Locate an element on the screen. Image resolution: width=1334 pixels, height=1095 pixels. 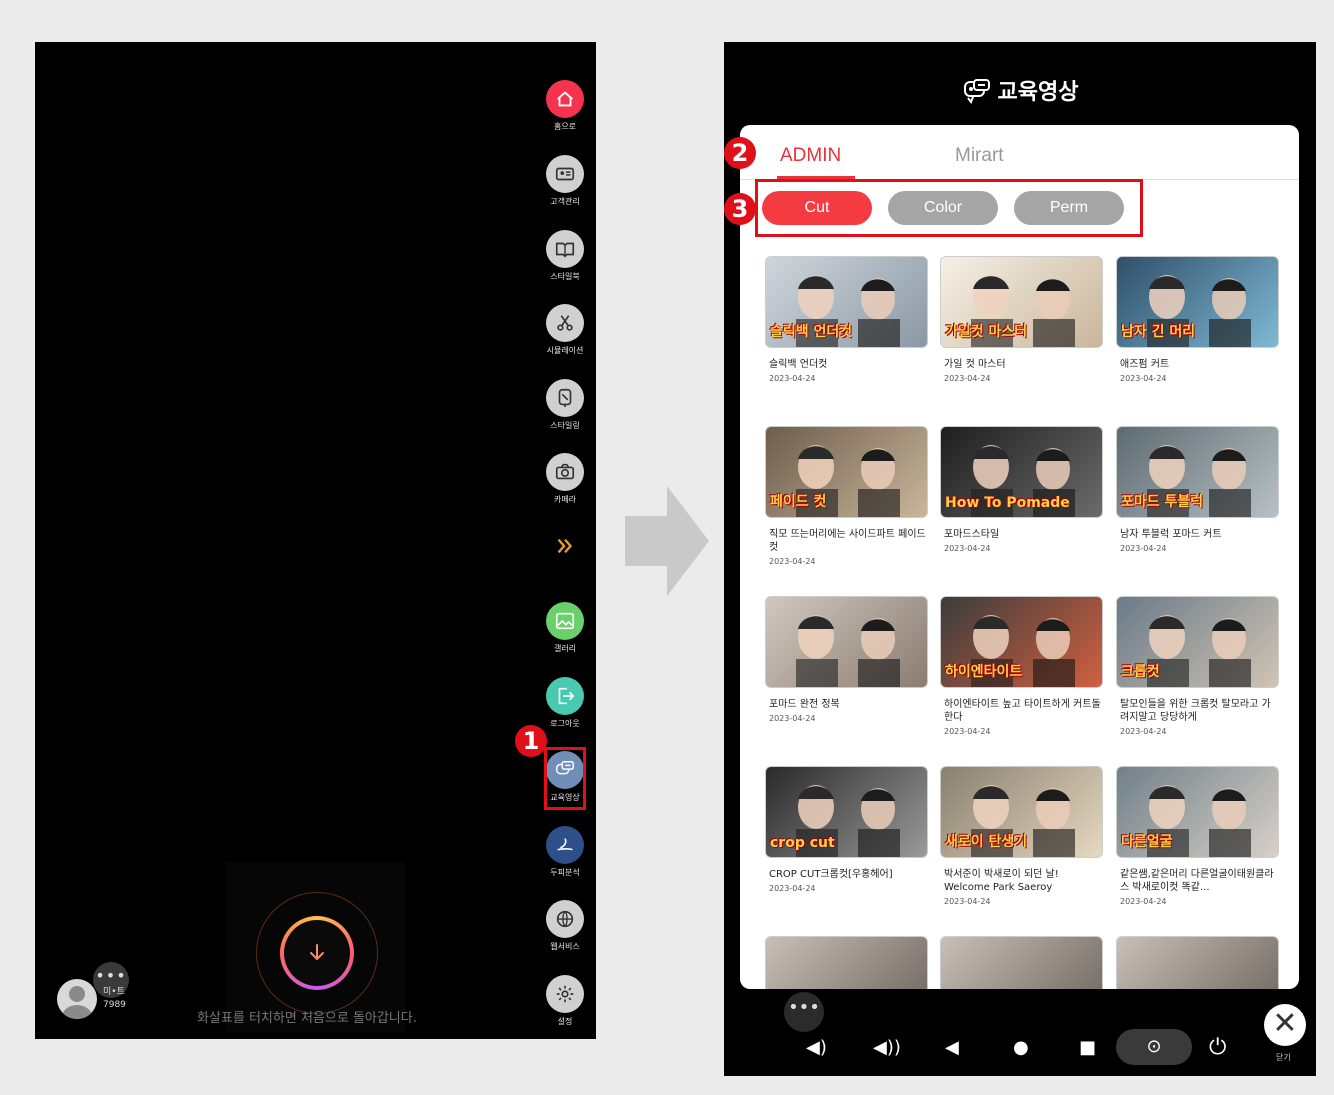
video-title: 포마드스타일 is located at coordinates (972, 534).